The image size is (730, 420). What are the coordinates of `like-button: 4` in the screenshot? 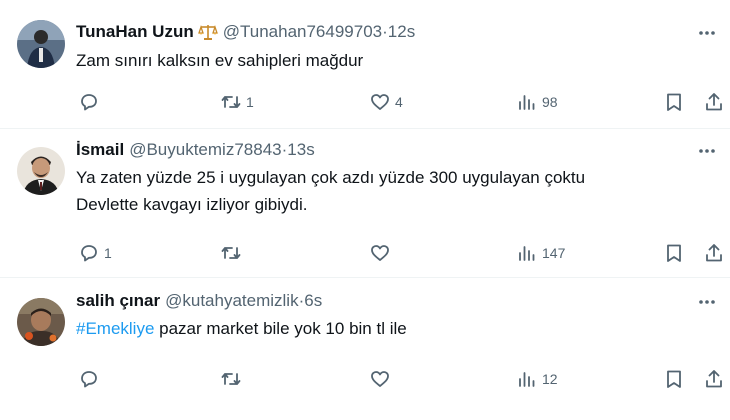 It's located at (386, 102).